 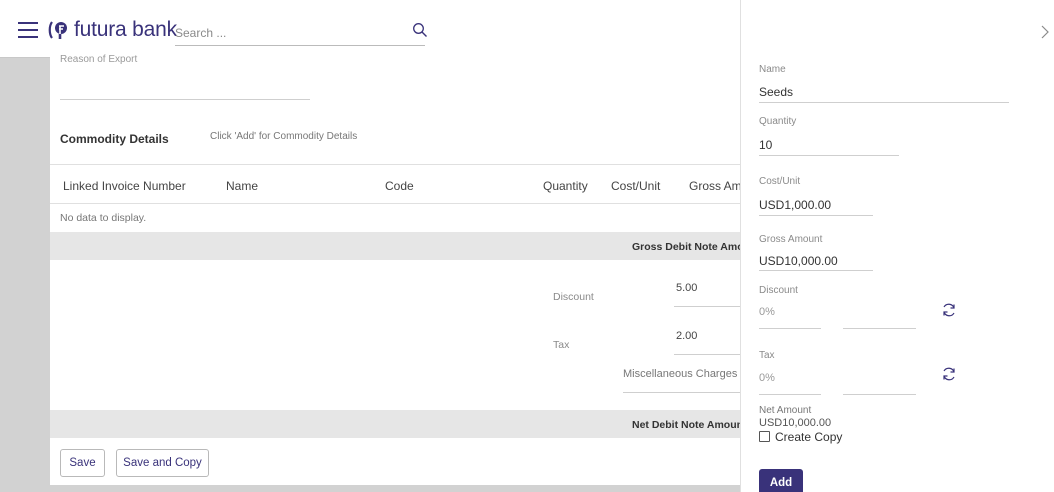 I want to click on name-underline, so click(x=884, y=102).